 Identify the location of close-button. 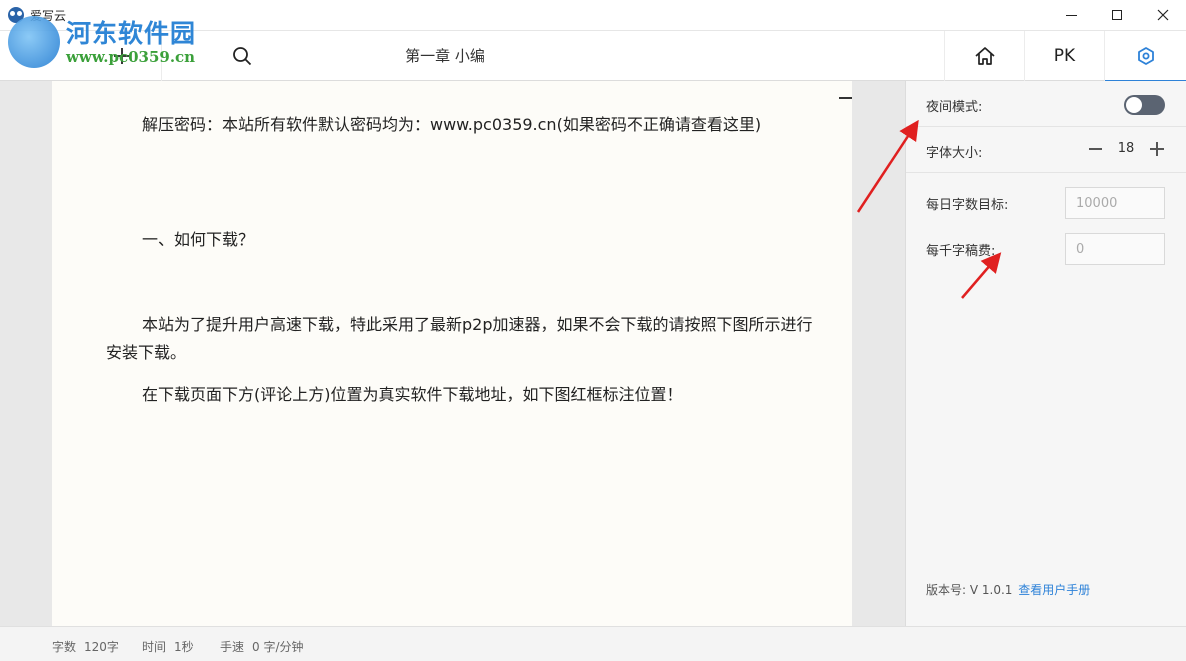
(1163, 15).